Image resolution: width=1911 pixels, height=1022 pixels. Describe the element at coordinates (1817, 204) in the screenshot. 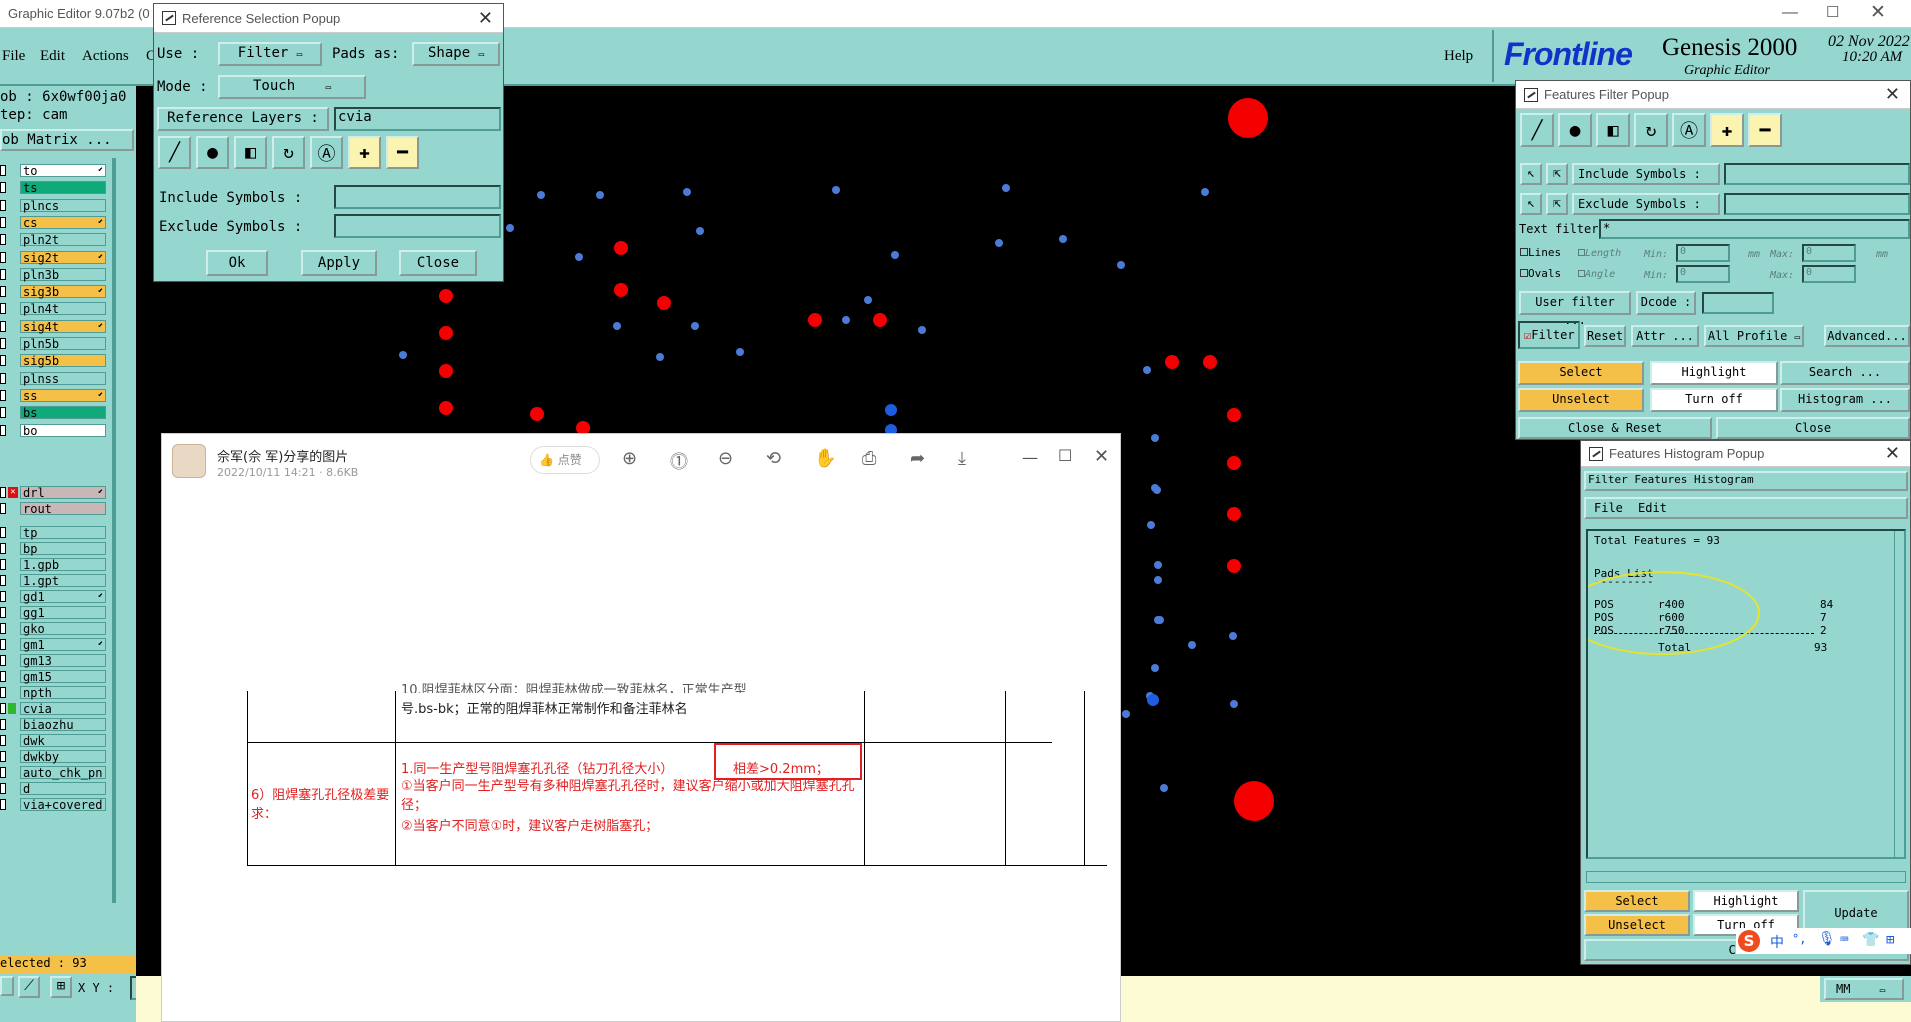

I see `exclude-symbols-field` at that location.